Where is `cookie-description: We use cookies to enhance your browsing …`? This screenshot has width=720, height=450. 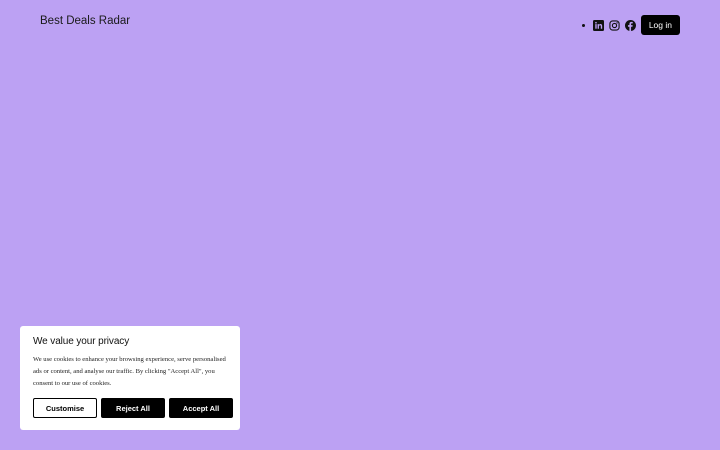 cookie-description: We use cookies to enhance your browsing … is located at coordinates (129, 371).